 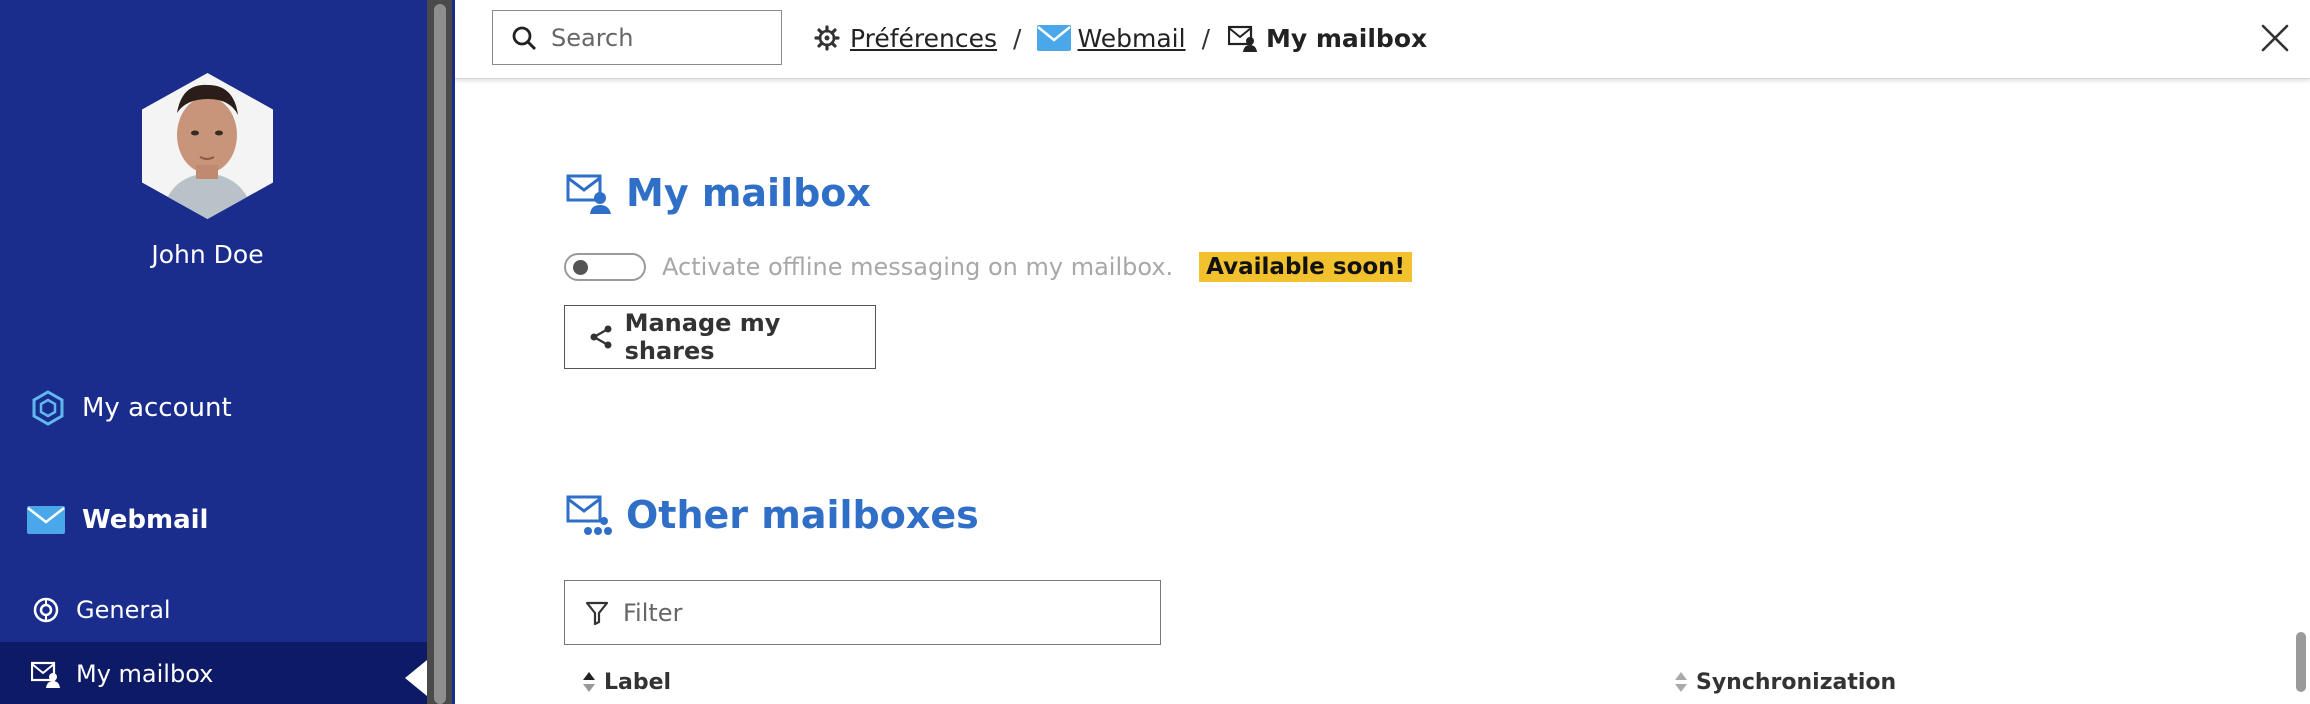 I want to click on sidebar-item-my-account: My account, so click(x=213, y=408).